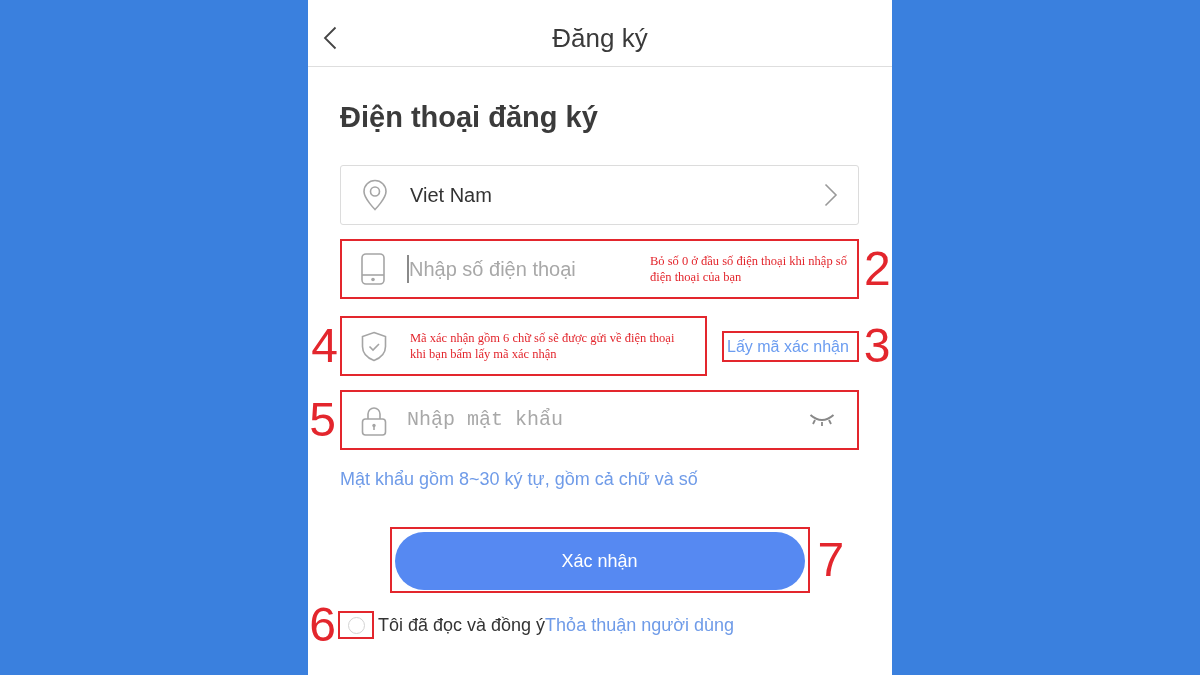  What do you see at coordinates (374, 420) in the screenshot?
I see `lock-icon` at bounding box center [374, 420].